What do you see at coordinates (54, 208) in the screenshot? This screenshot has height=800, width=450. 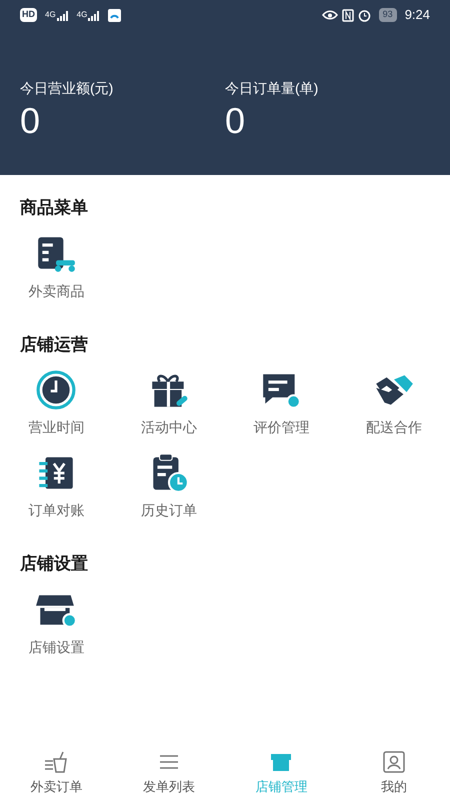 I see `section-title: 商品菜单` at bounding box center [54, 208].